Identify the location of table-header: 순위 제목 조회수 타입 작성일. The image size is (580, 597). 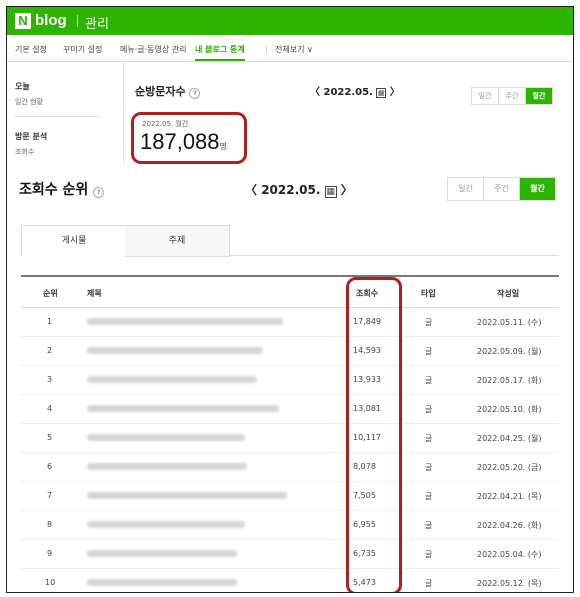
(290, 291).